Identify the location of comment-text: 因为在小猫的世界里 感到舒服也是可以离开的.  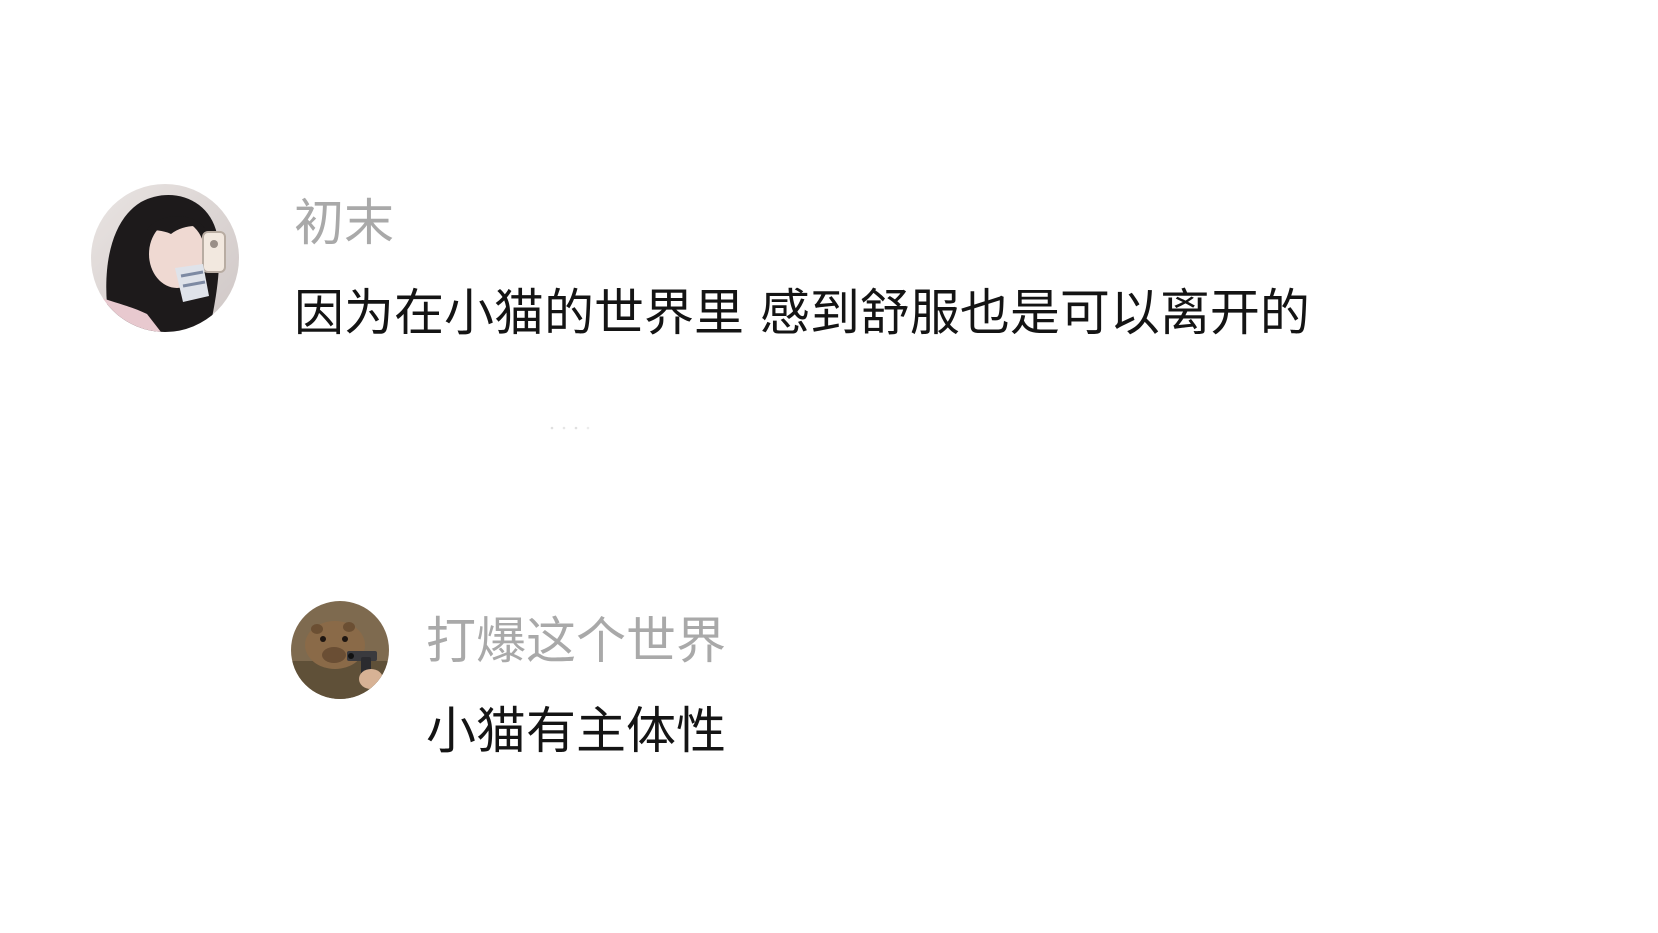
(802, 313).